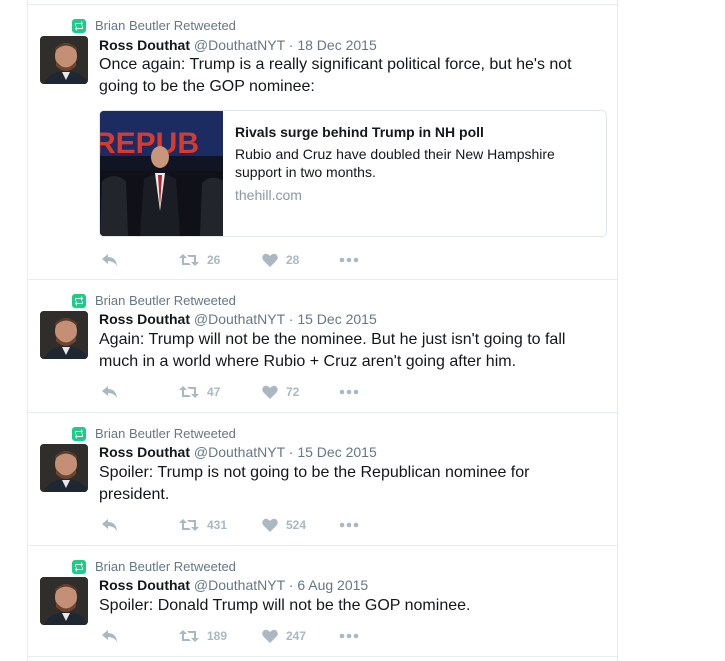  I want to click on like-button: 28, so click(280, 260).